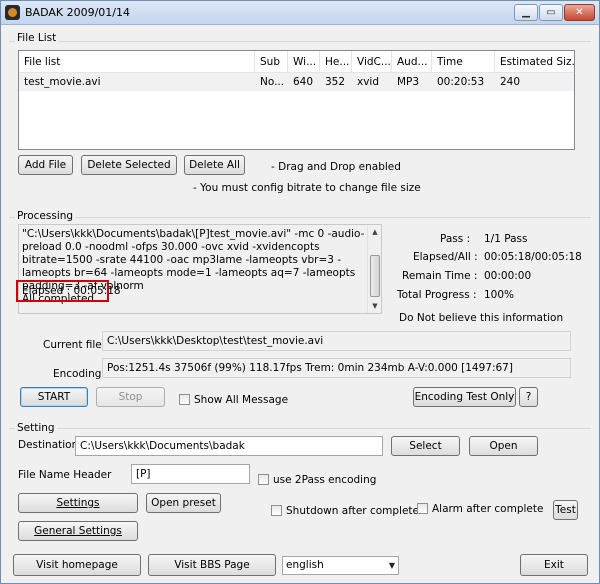 The width and height of the screenshot is (600, 584). I want to click on encoding-test-only-button: Encoding Test Only, so click(464, 397).